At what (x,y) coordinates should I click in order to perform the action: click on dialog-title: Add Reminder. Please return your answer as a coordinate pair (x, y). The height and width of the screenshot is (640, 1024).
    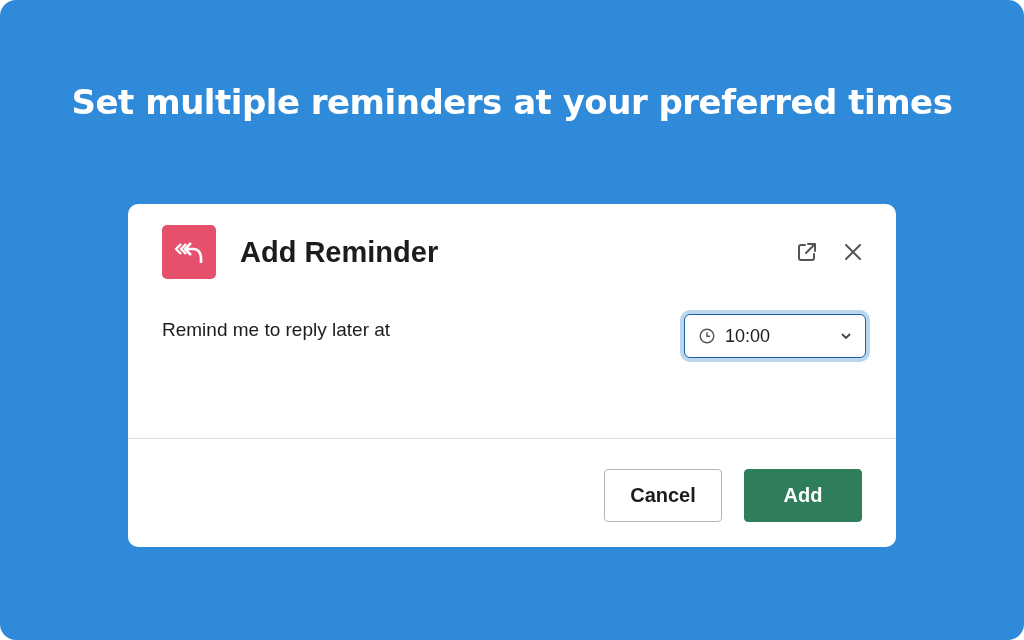
    Looking at the image, I should click on (340, 252).